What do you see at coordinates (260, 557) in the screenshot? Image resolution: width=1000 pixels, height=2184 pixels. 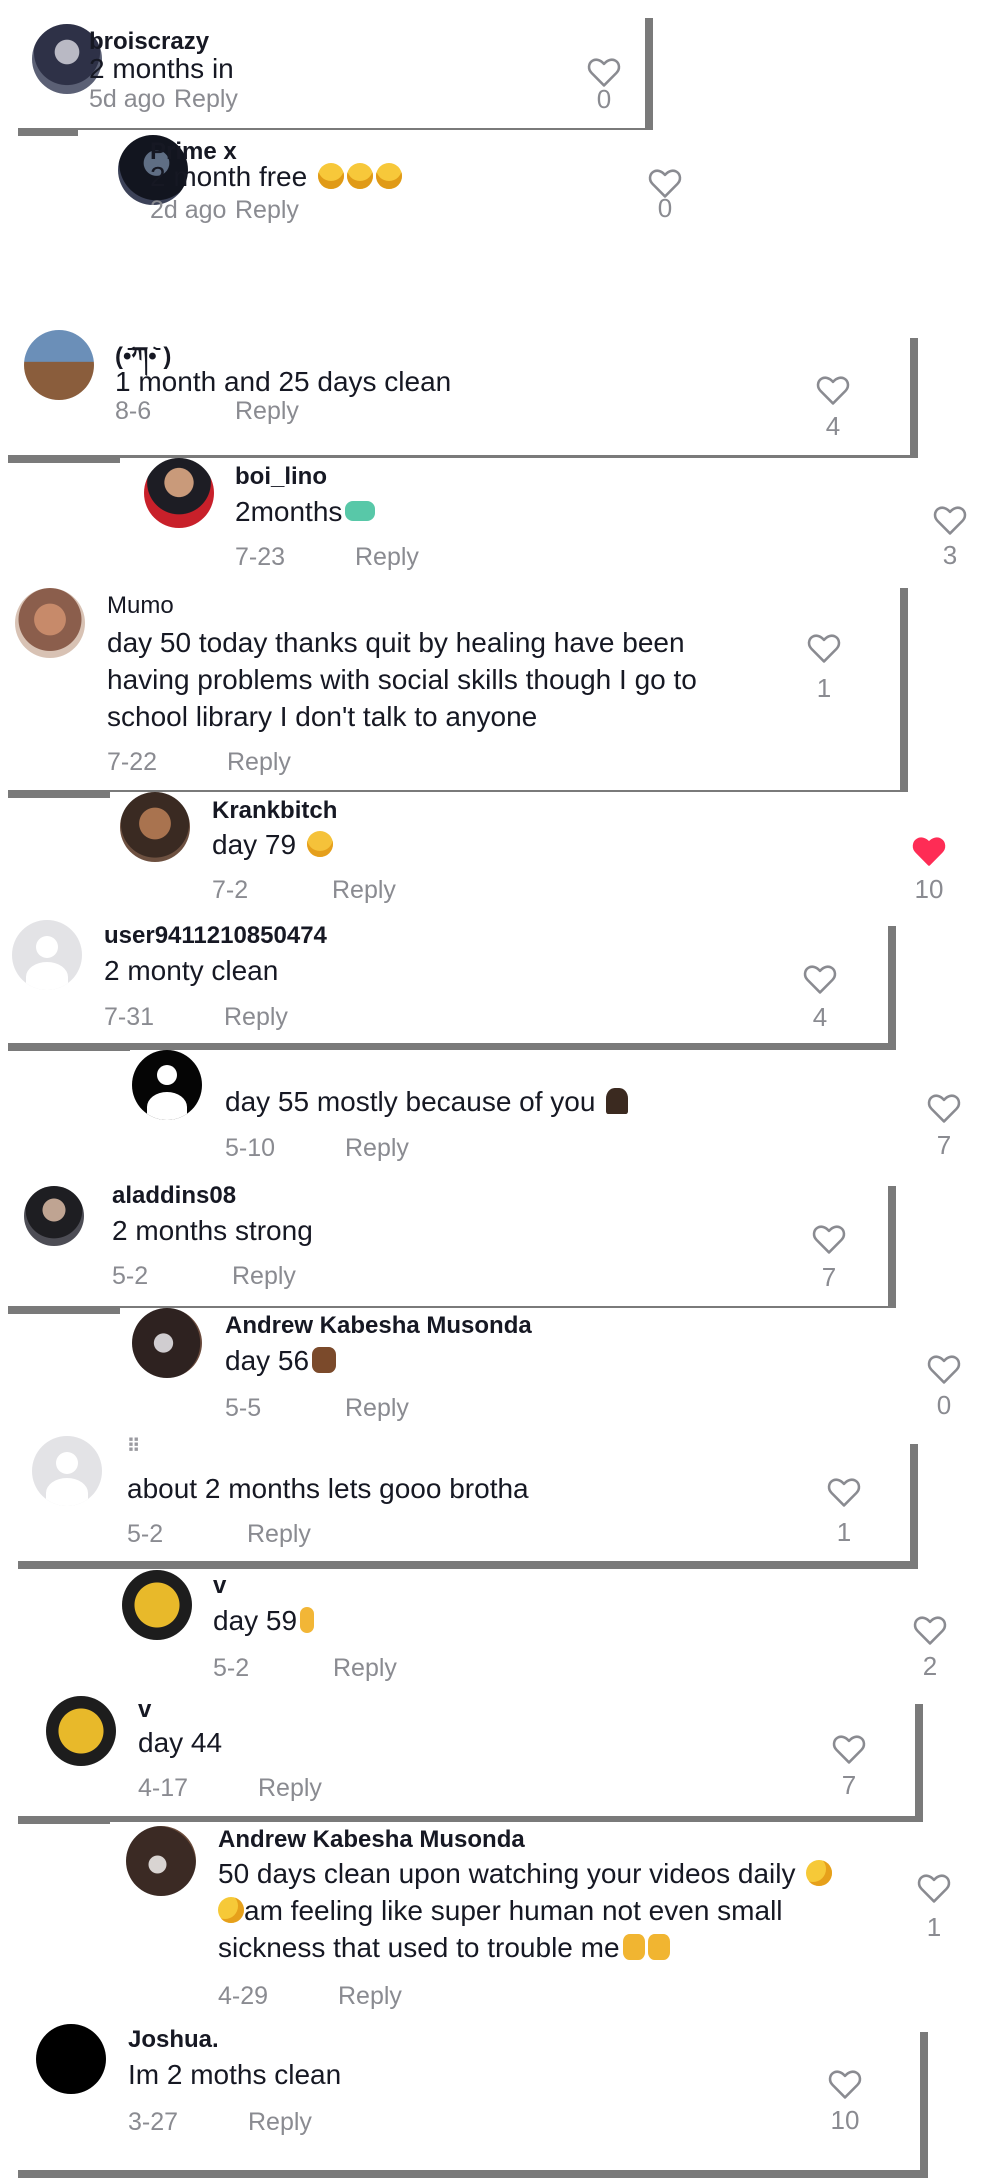 I see `comment-date: 7-23` at bounding box center [260, 557].